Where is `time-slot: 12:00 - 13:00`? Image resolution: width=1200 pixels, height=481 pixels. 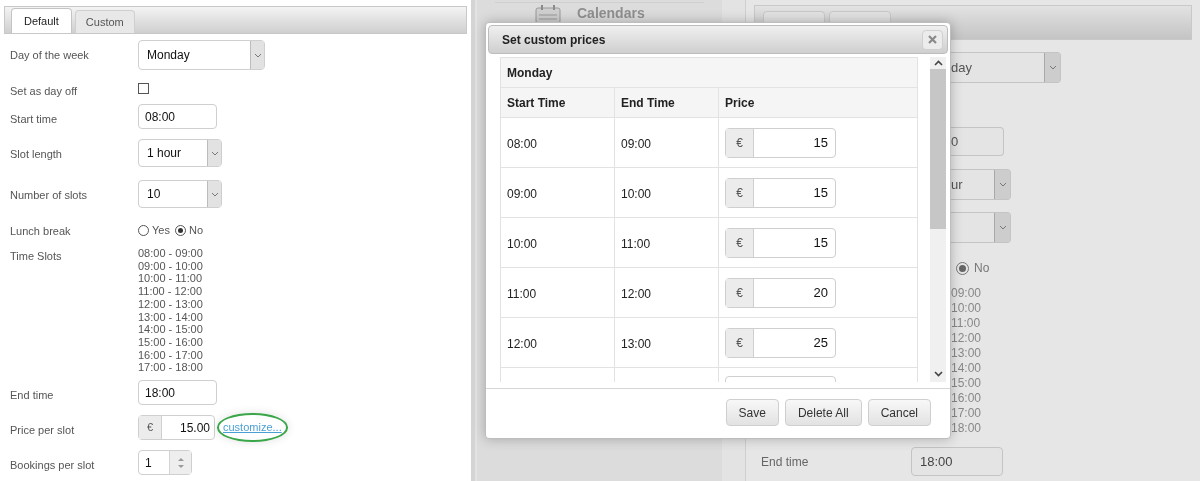
time-slot: 12:00 - 13:00 is located at coordinates (170, 304).